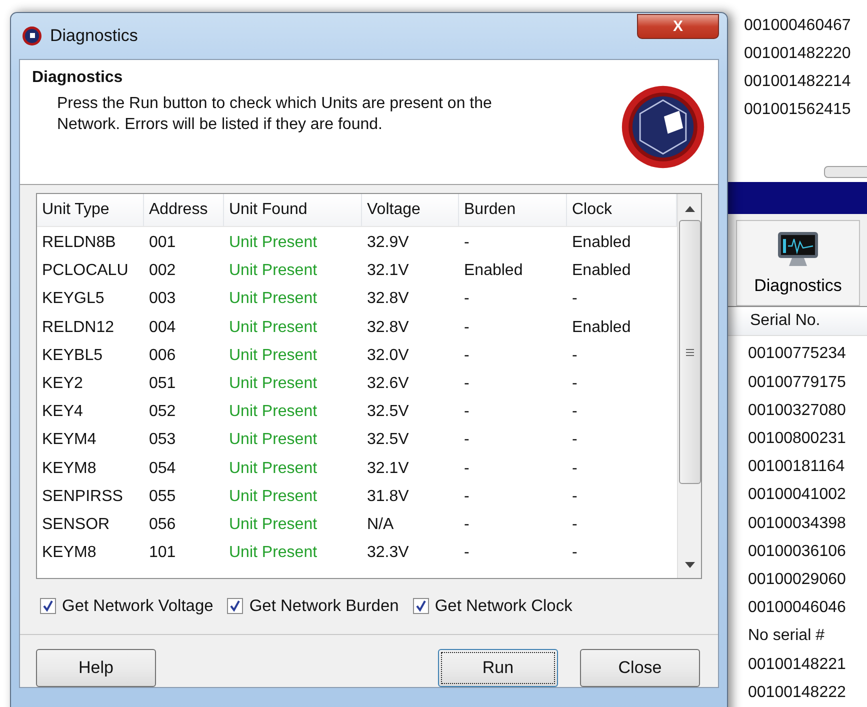  Describe the element at coordinates (162, 412) in the screenshot. I see `table-cell-text: 052` at that location.